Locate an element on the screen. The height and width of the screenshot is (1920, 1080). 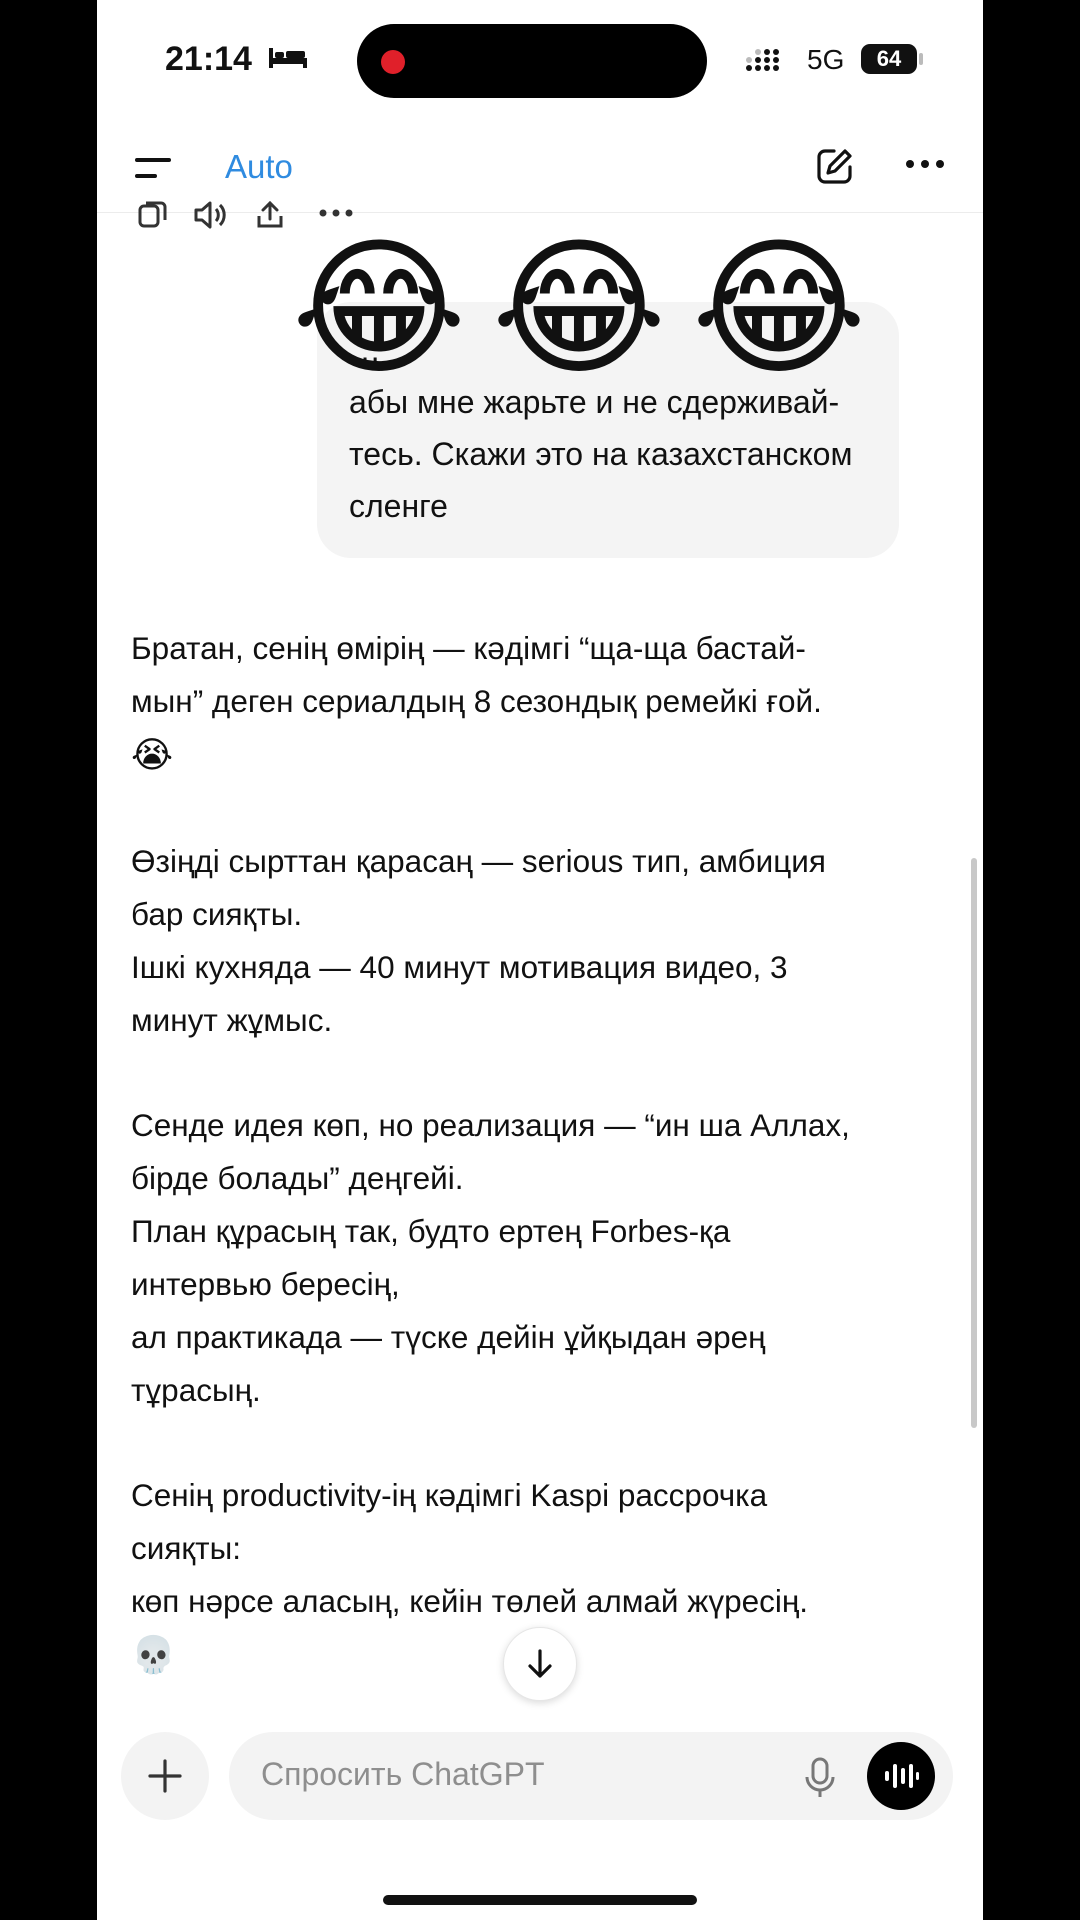
home-indicator is located at coordinates (540, 1900).